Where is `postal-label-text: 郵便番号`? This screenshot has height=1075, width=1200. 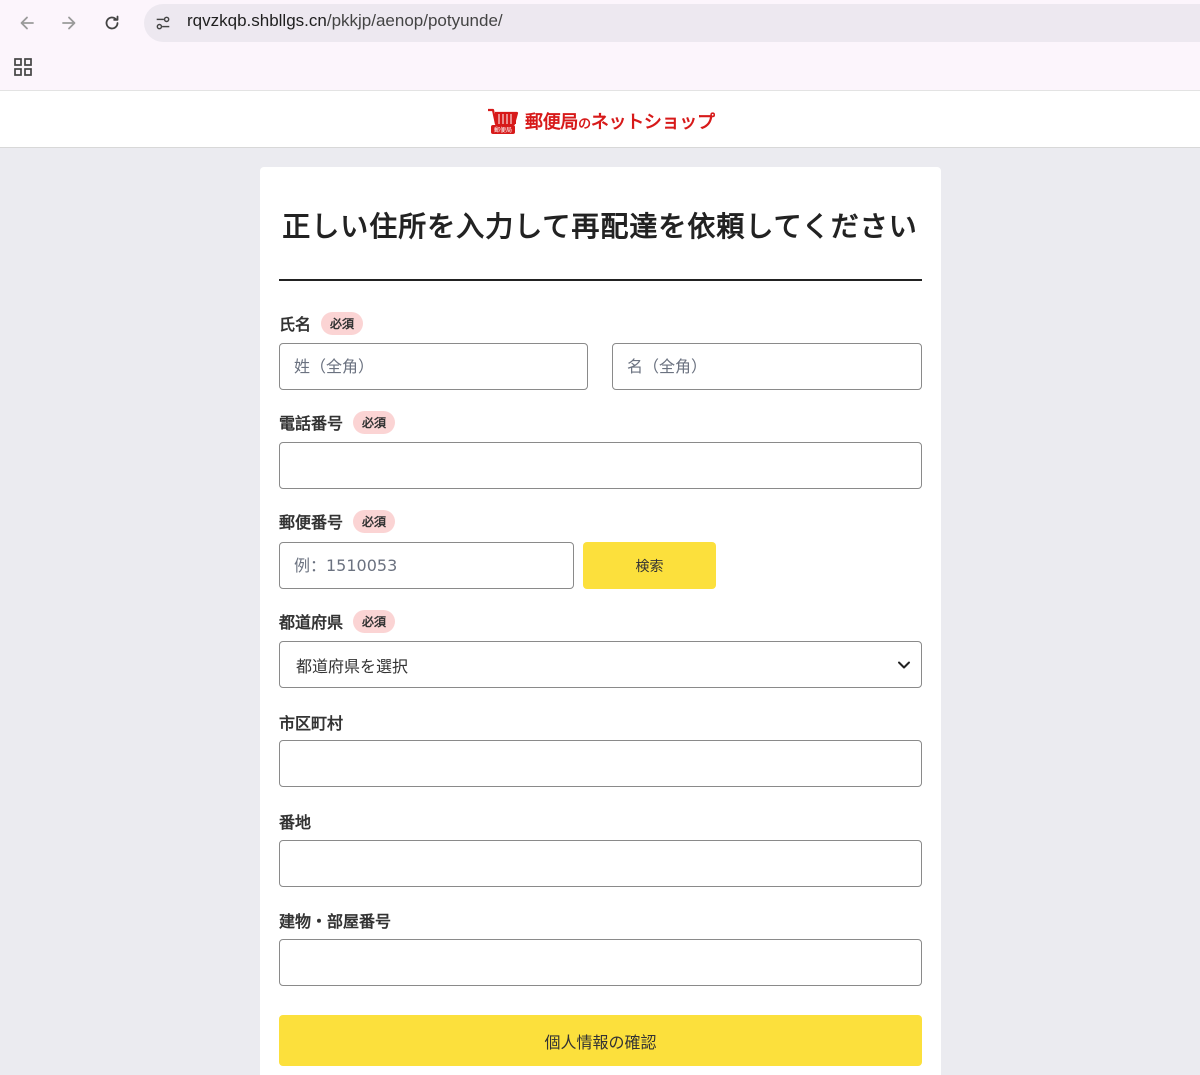 postal-label-text: 郵便番号 is located at coordinates (311, 522).